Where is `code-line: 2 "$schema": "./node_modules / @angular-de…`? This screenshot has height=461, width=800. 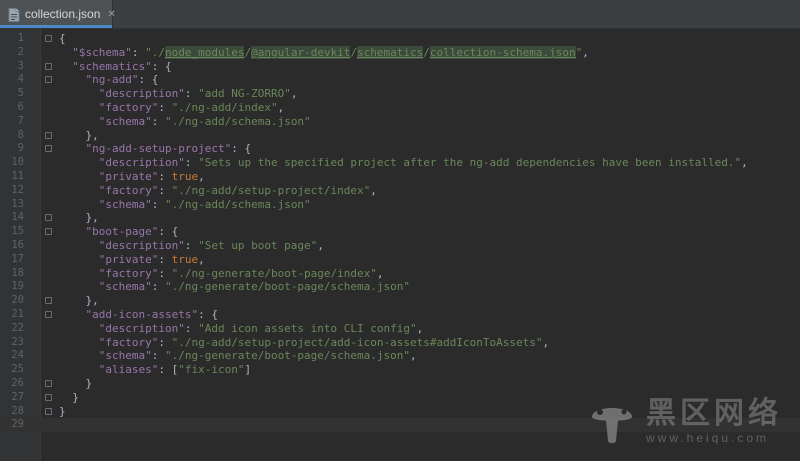
code-line: 2 "$schema": "./node_modules / @angular-de… is located at coordinates (400, 52).